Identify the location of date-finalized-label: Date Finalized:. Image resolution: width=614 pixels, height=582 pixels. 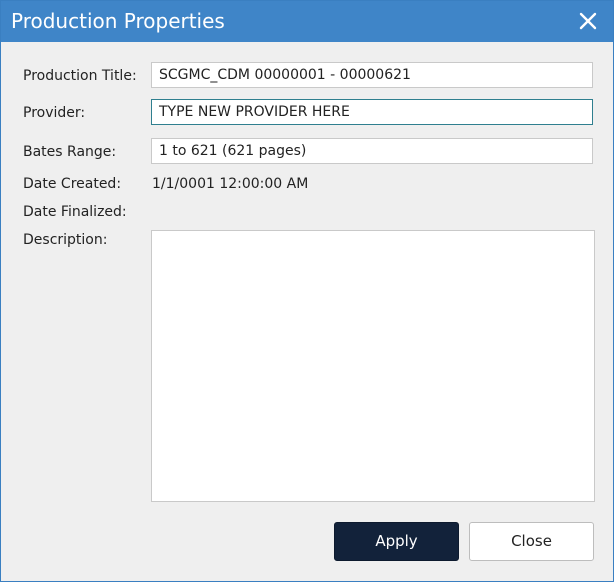
(75, 212).